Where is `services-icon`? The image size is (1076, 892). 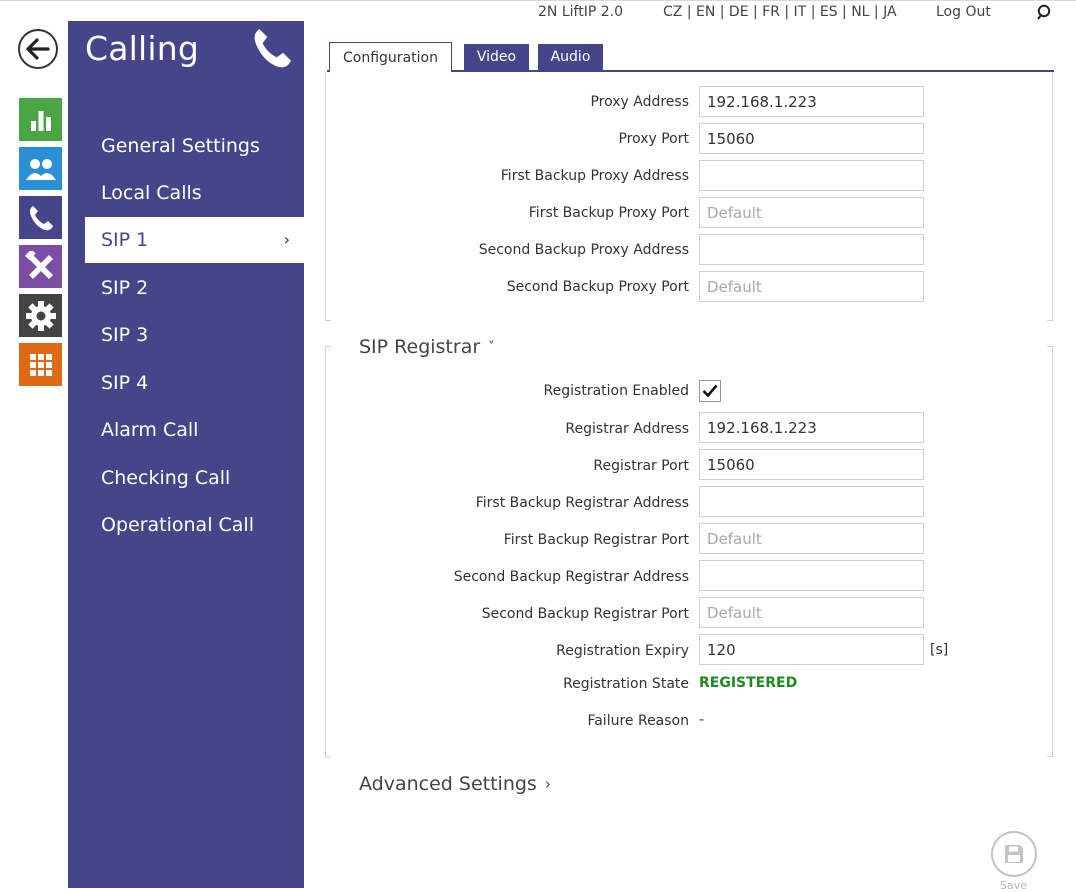
services-icon is located at coordinates (40, 315).